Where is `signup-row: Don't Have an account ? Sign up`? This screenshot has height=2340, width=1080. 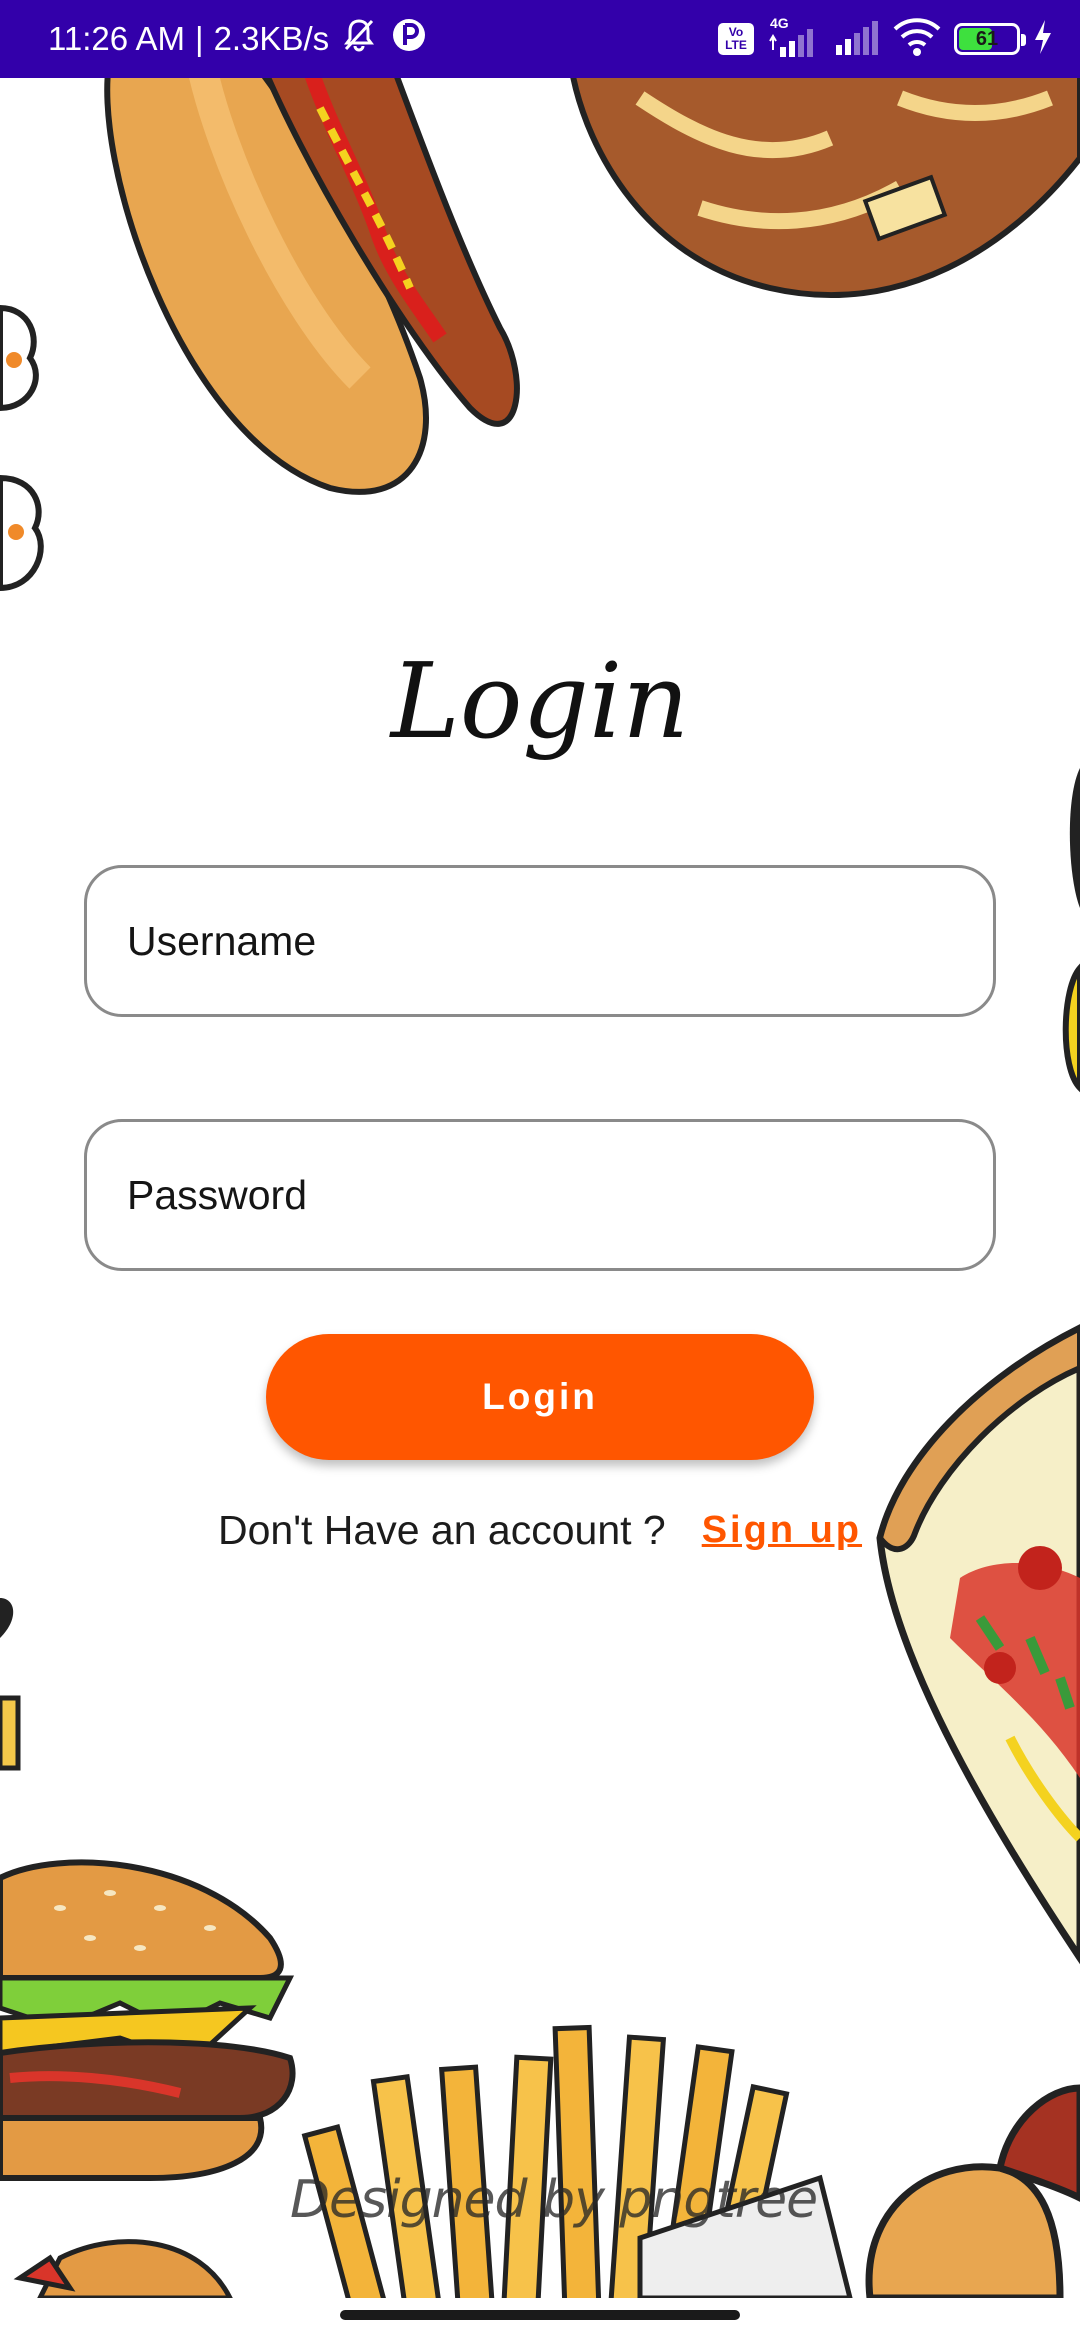
signup-row: Don't Have an account ? Sign up is located at coordinates (540, 1530).